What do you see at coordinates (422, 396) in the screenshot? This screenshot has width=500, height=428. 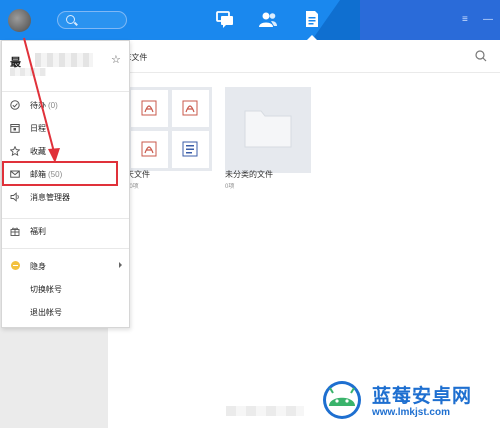 I see `watermark-title: 蓝莓安卓网` at bounding box center [422, 396].